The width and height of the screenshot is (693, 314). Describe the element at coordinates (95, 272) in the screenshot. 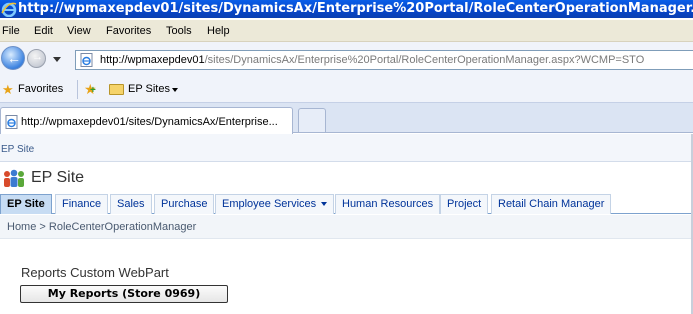

I see `webpart-title: Reports Custom WebPart` at that location.